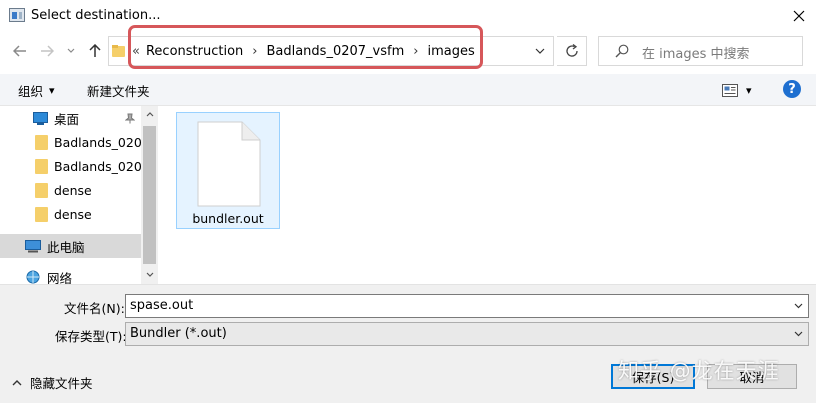  Describe the element at coordinates (94, 308) in the screenshot. I see `filename-label: 文件名(N):` at that location.